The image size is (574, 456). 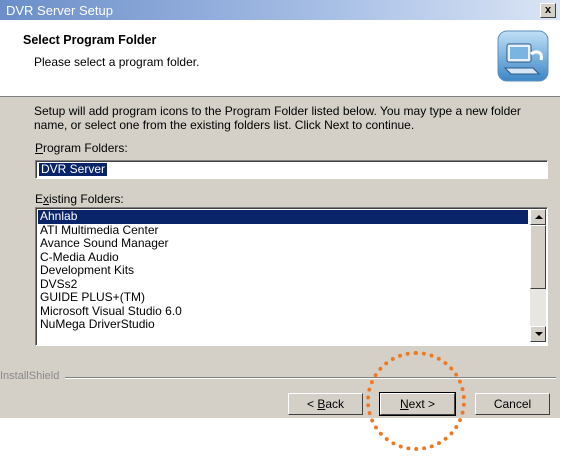 I want to click on page-title: Select Program Folder, so click(x=90, y=40).